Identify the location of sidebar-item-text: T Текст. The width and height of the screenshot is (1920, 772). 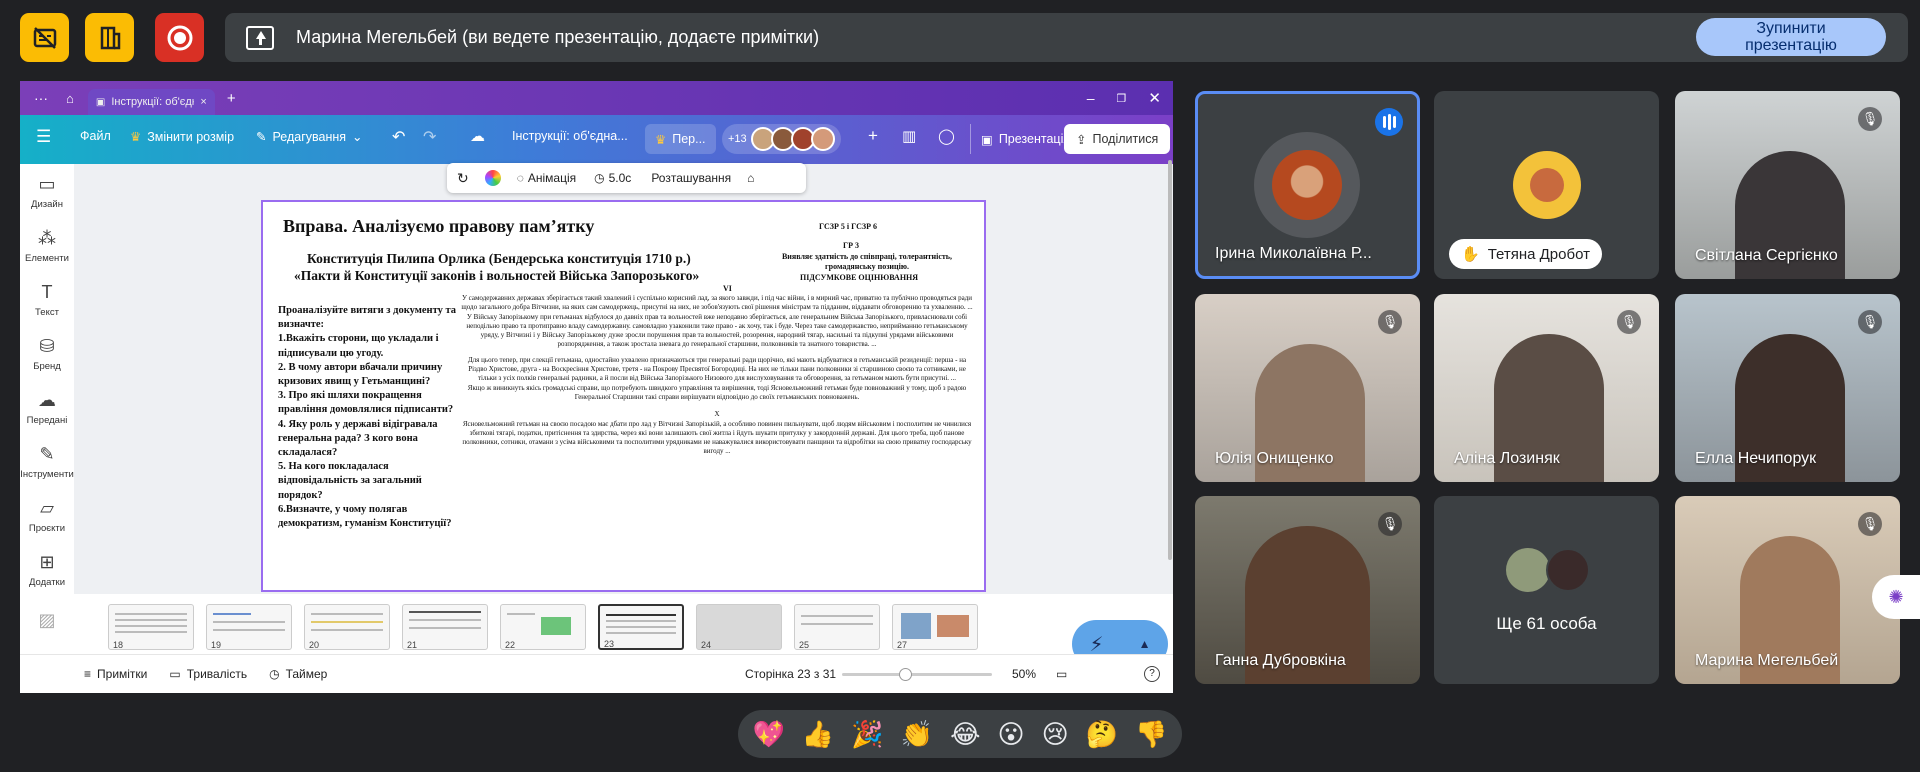
(47, 300).